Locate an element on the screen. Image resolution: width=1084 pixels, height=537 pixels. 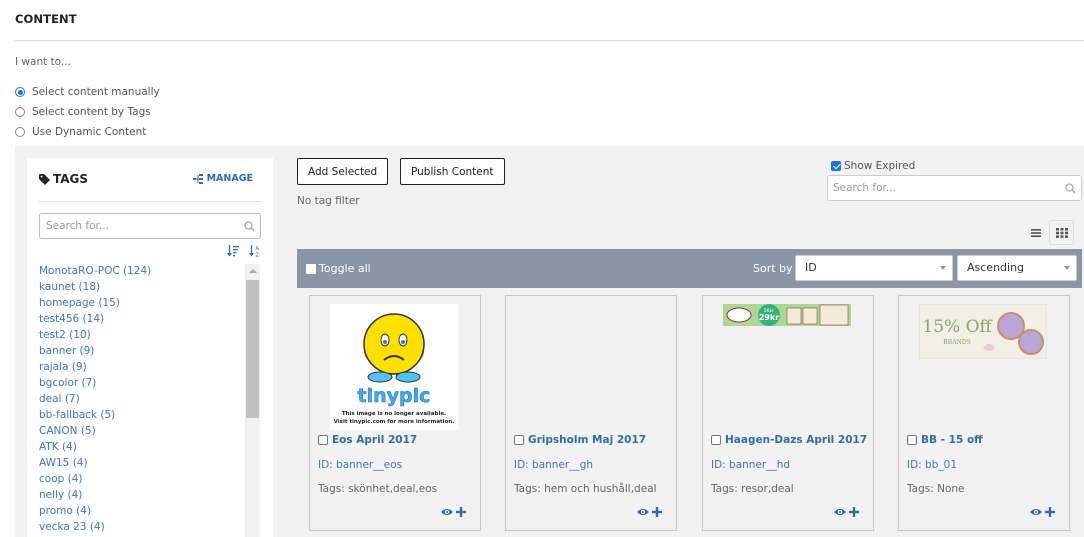
sort-field-value: ID is located at coordinates (811, 267).